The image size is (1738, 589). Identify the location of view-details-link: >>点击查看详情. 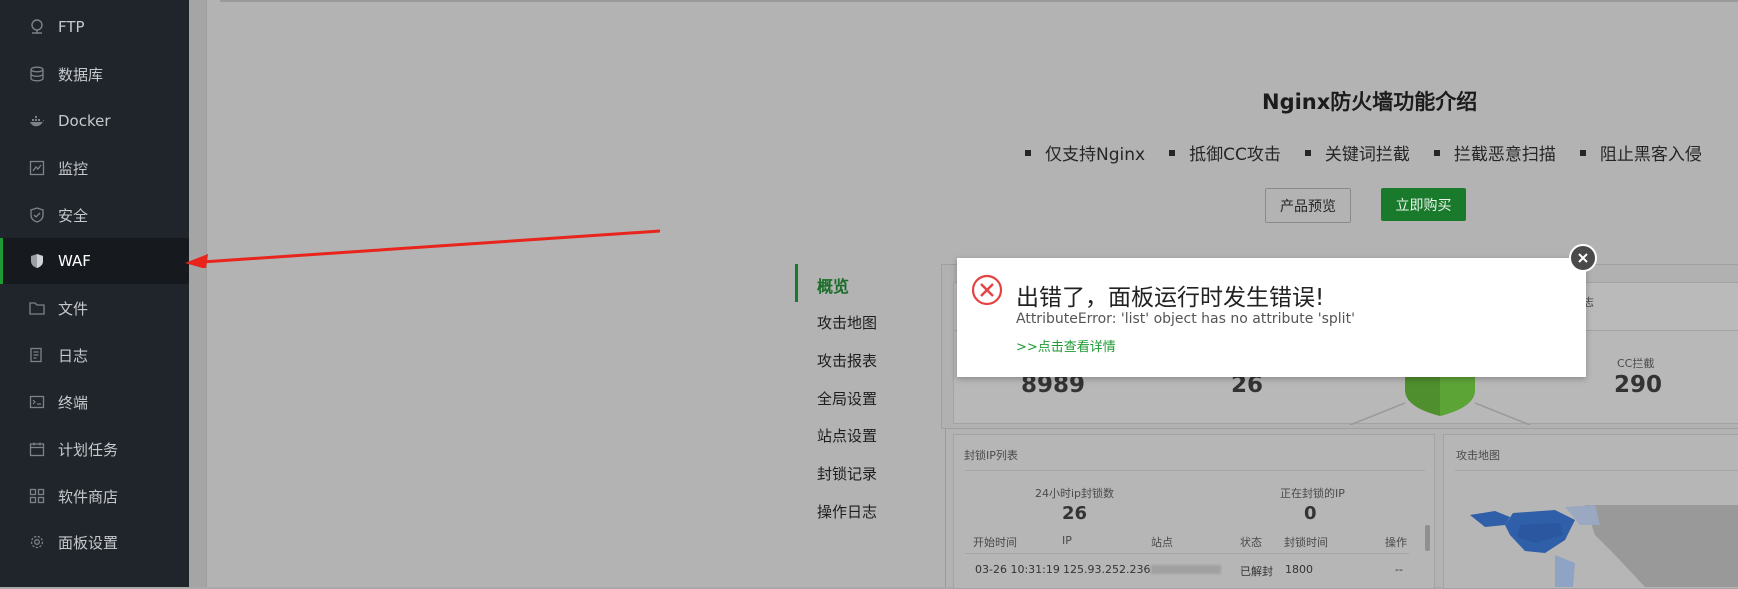
(1066, 345).